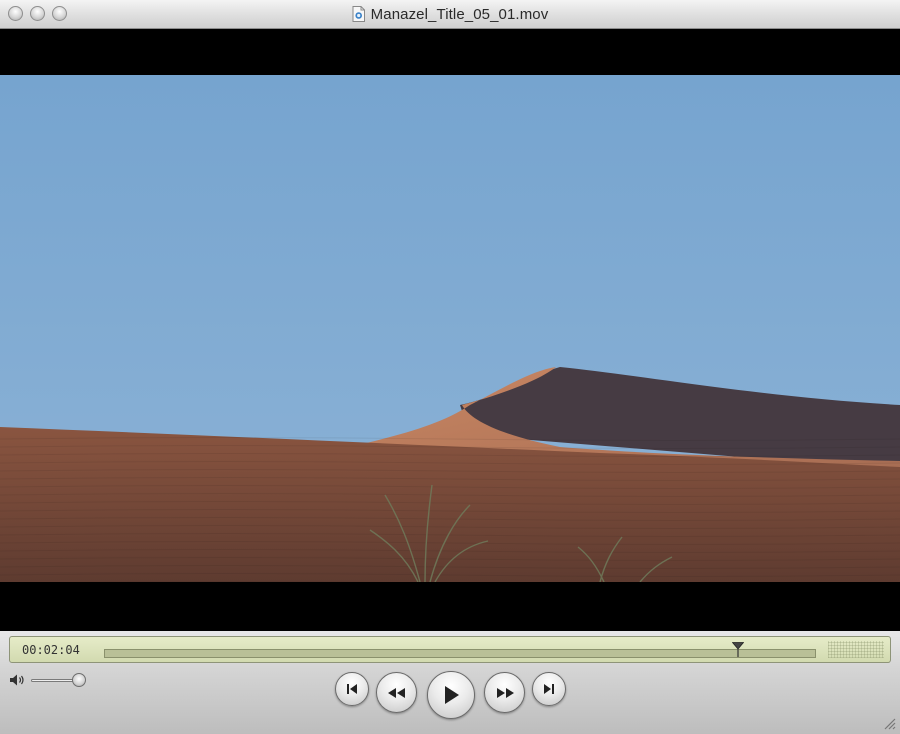  I want to click on lcd-grille, so click(856, 649).